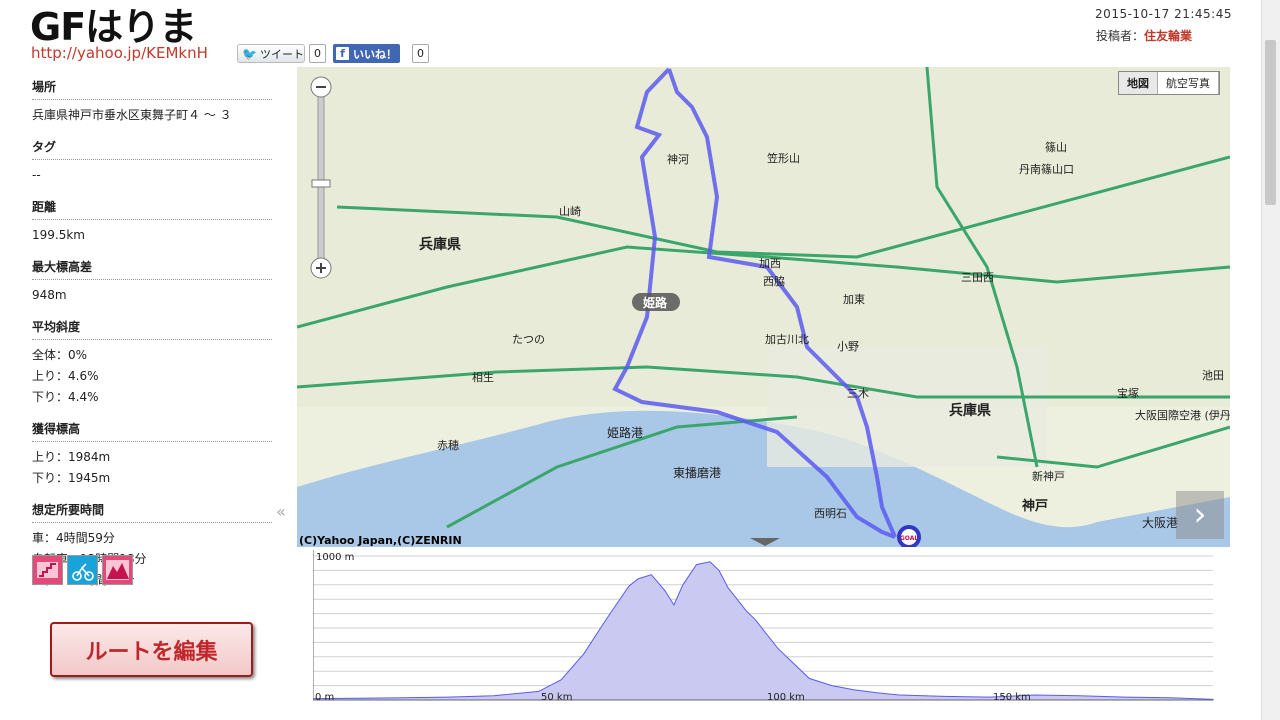 This screenshot has width=1280, height=720. Describe the element at coordinates (317, 53) in the screenshot. I see `tweet-count: 0` at that location.